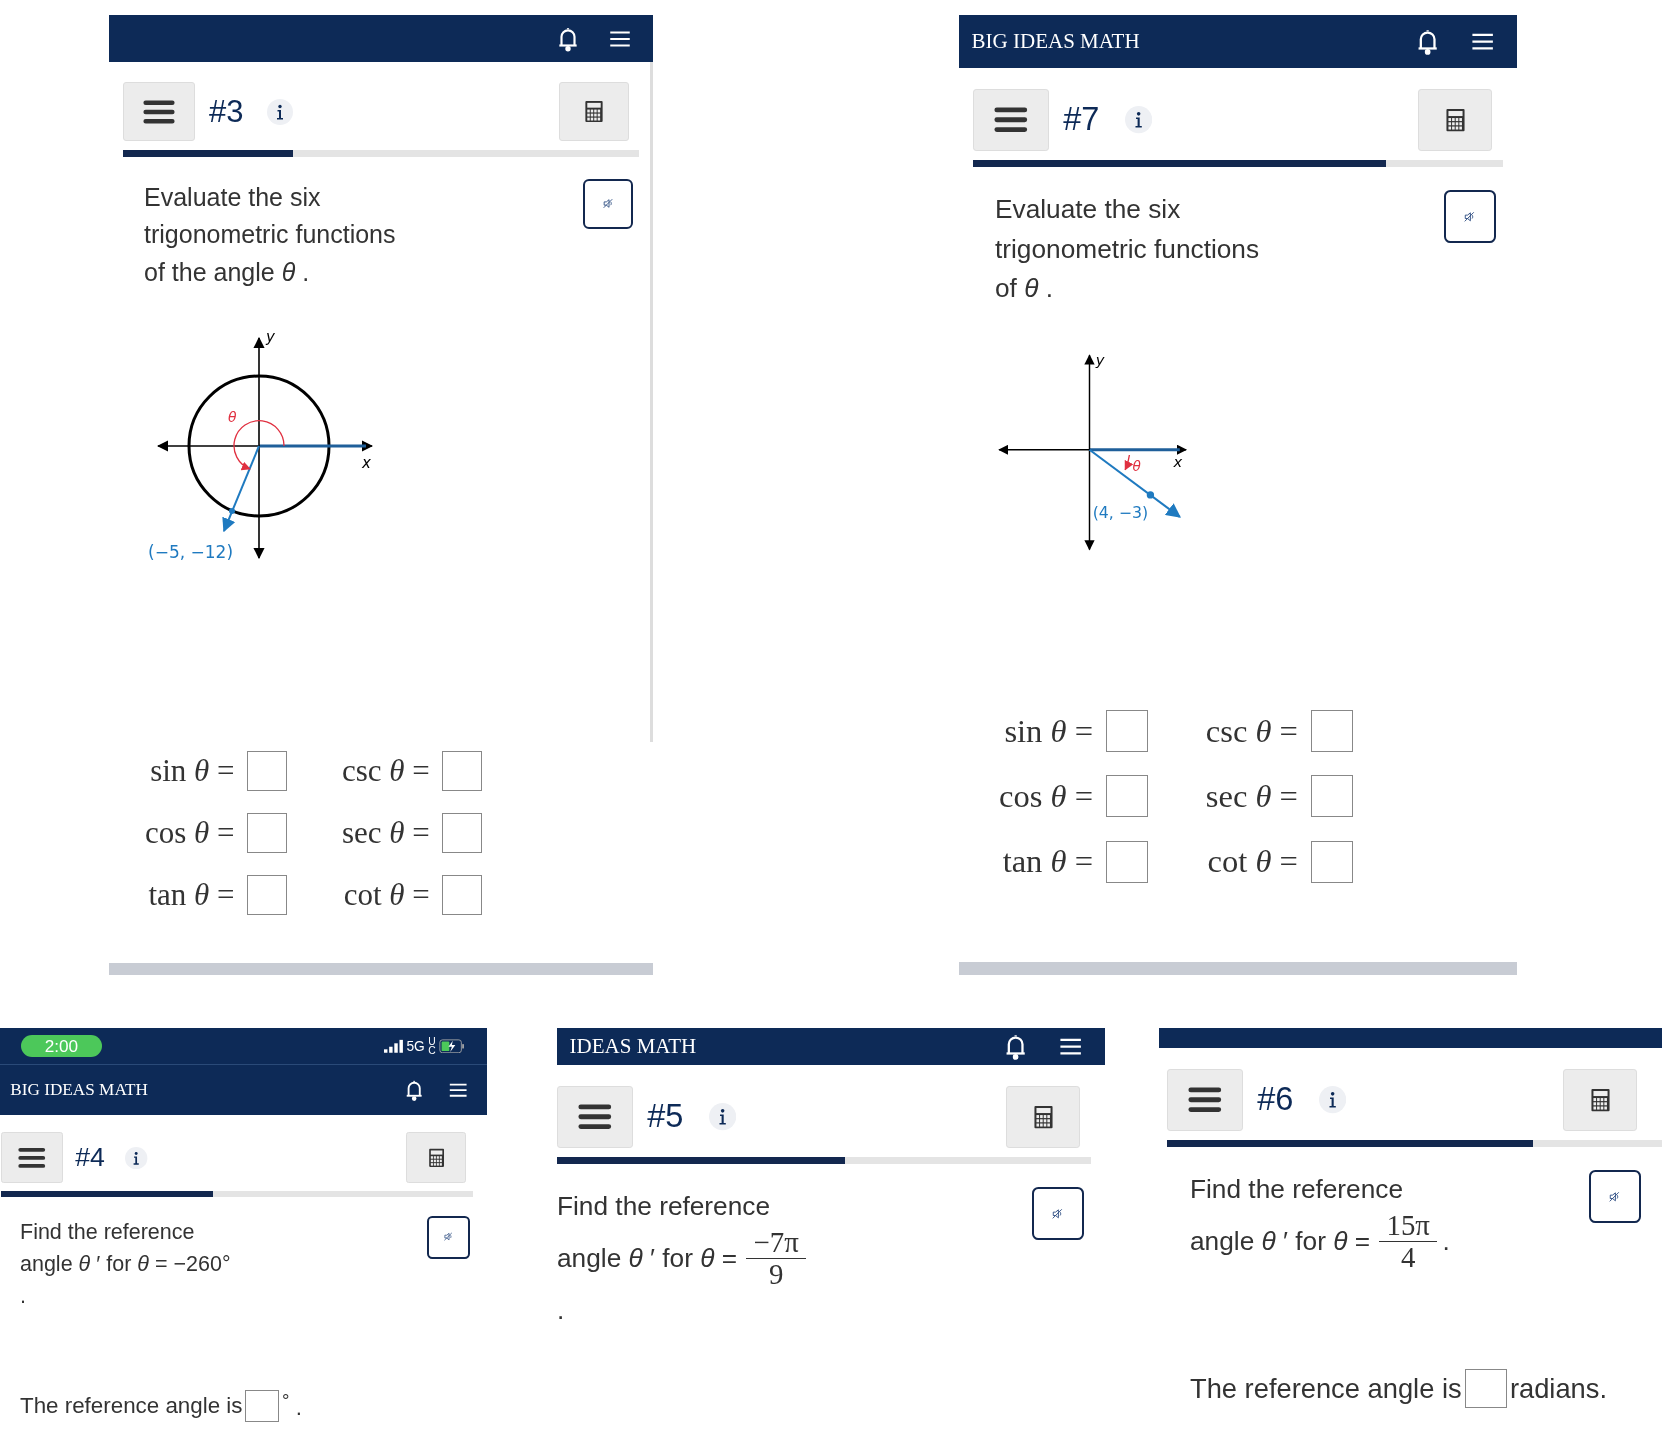 The height and width of the screenshot is (1448, 1662). I want to click on prompt-text: of θ ., so click(1025, 288).